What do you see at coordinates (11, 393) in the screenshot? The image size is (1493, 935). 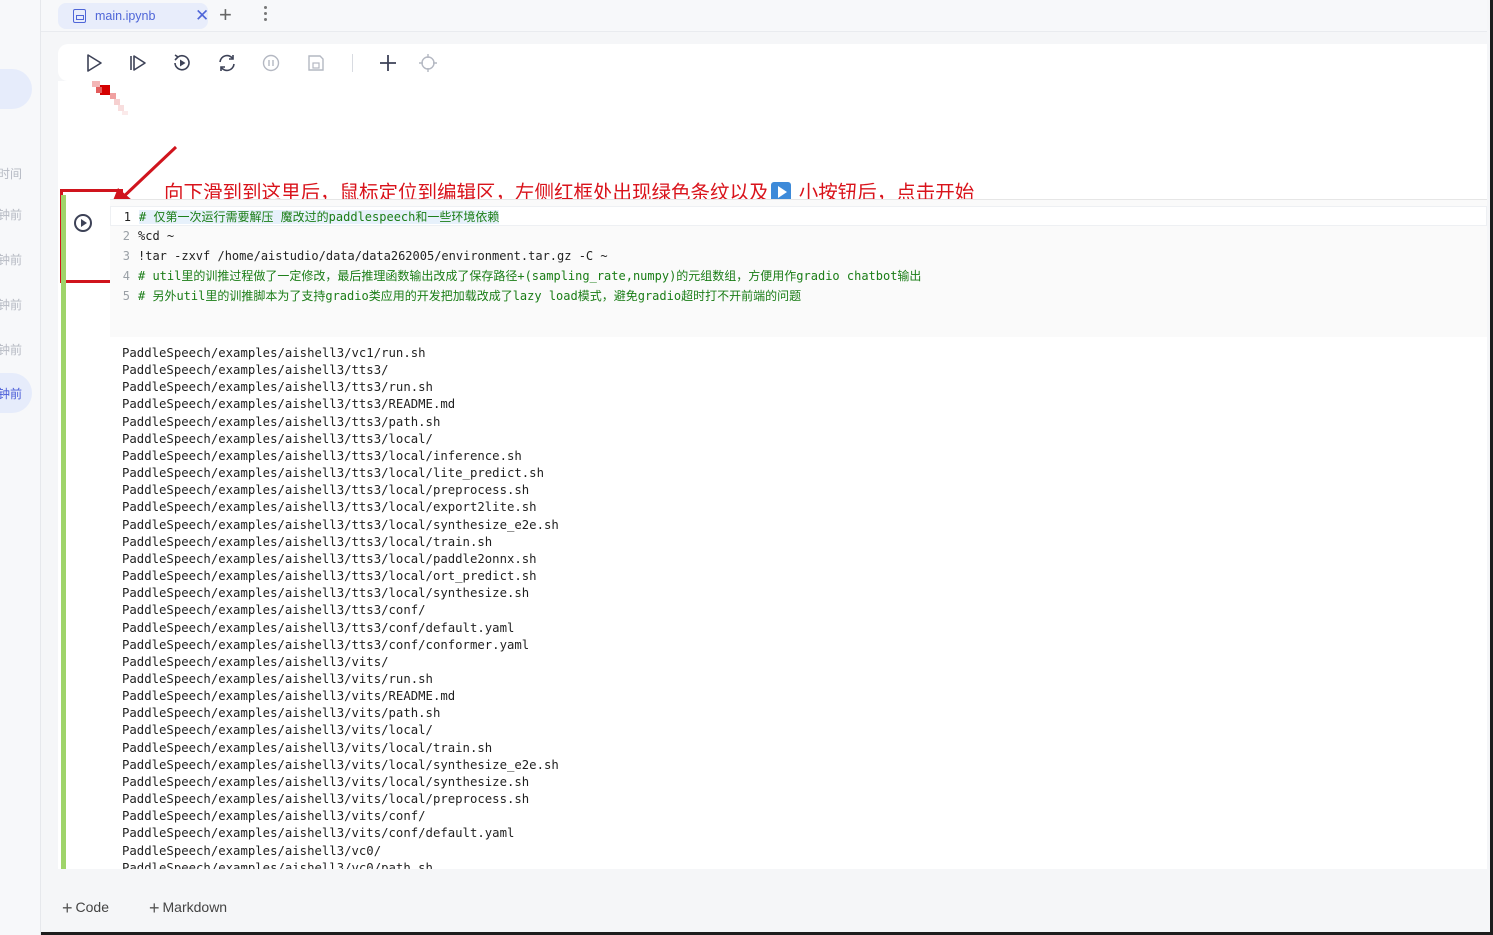 I see `sidebar-item-5: 钟前` at bounding box center [11, 393].